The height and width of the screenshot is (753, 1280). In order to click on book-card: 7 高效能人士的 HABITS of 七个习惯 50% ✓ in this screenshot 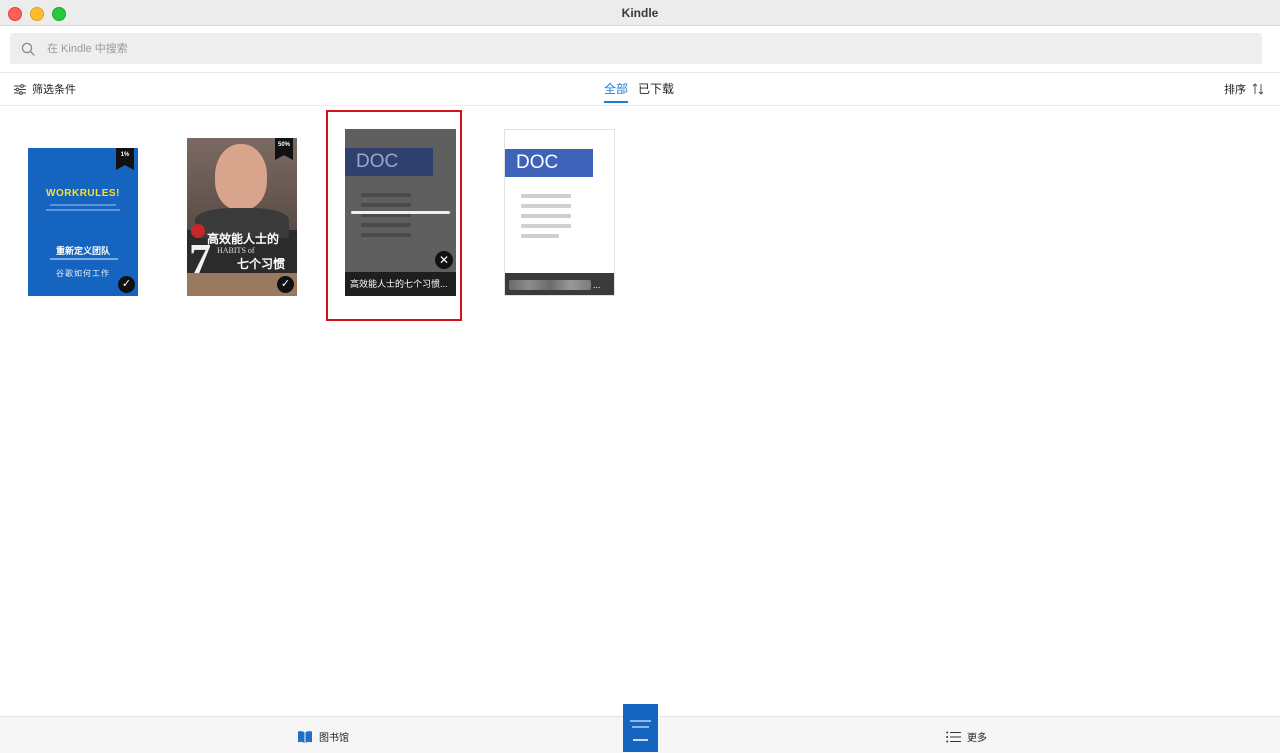, I will do `click(242, 217)`.